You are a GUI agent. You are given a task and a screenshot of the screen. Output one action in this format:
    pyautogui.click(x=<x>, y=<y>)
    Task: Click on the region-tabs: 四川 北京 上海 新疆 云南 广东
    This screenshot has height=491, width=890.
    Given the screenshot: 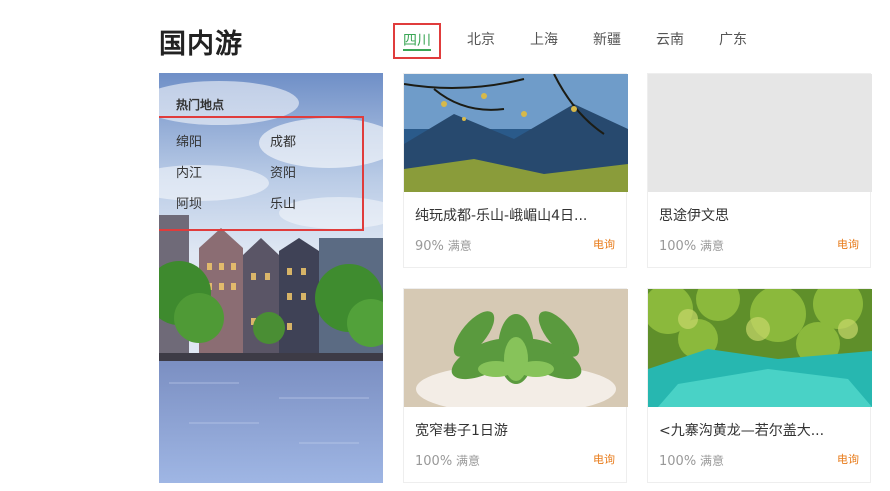 What is the action you would take?
    pyautogui.click(x=583, y=41)
    